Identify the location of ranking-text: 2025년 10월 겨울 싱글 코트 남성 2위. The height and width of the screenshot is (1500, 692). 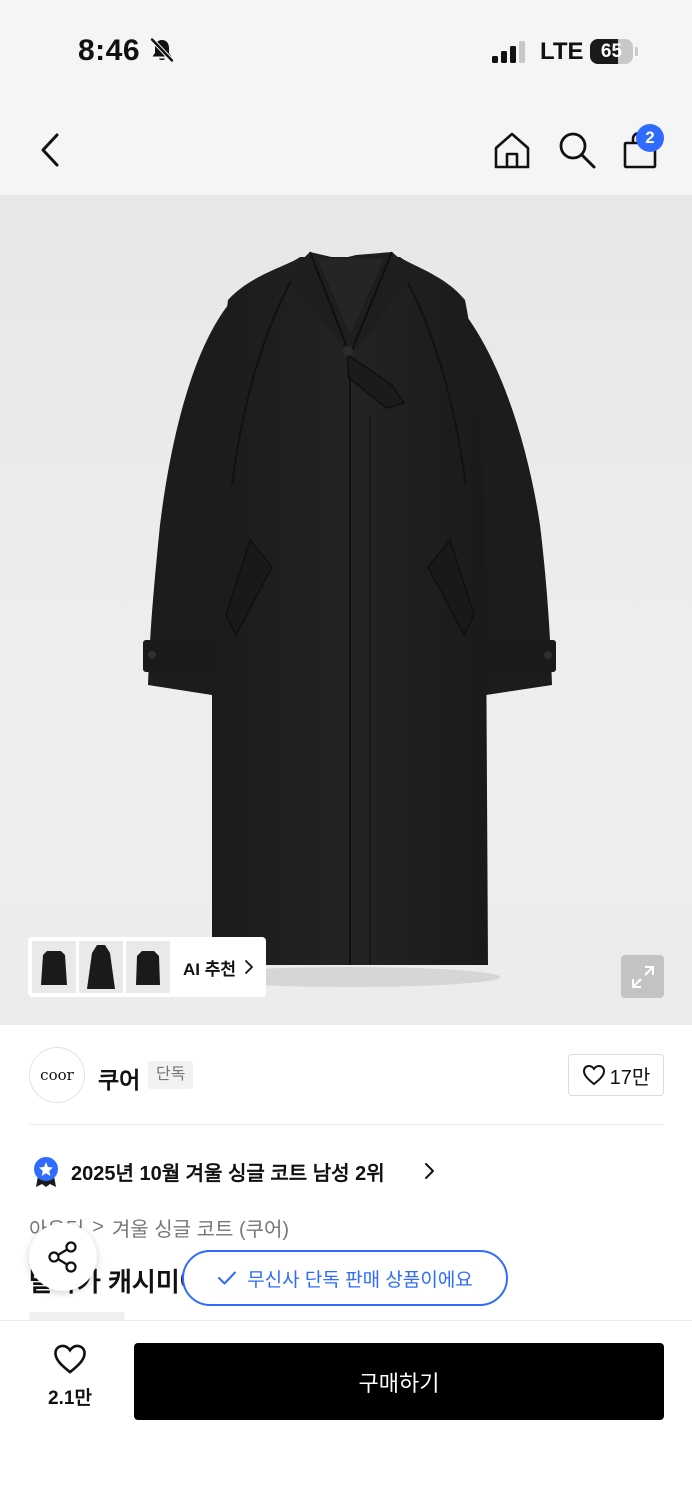
(228, 1171).